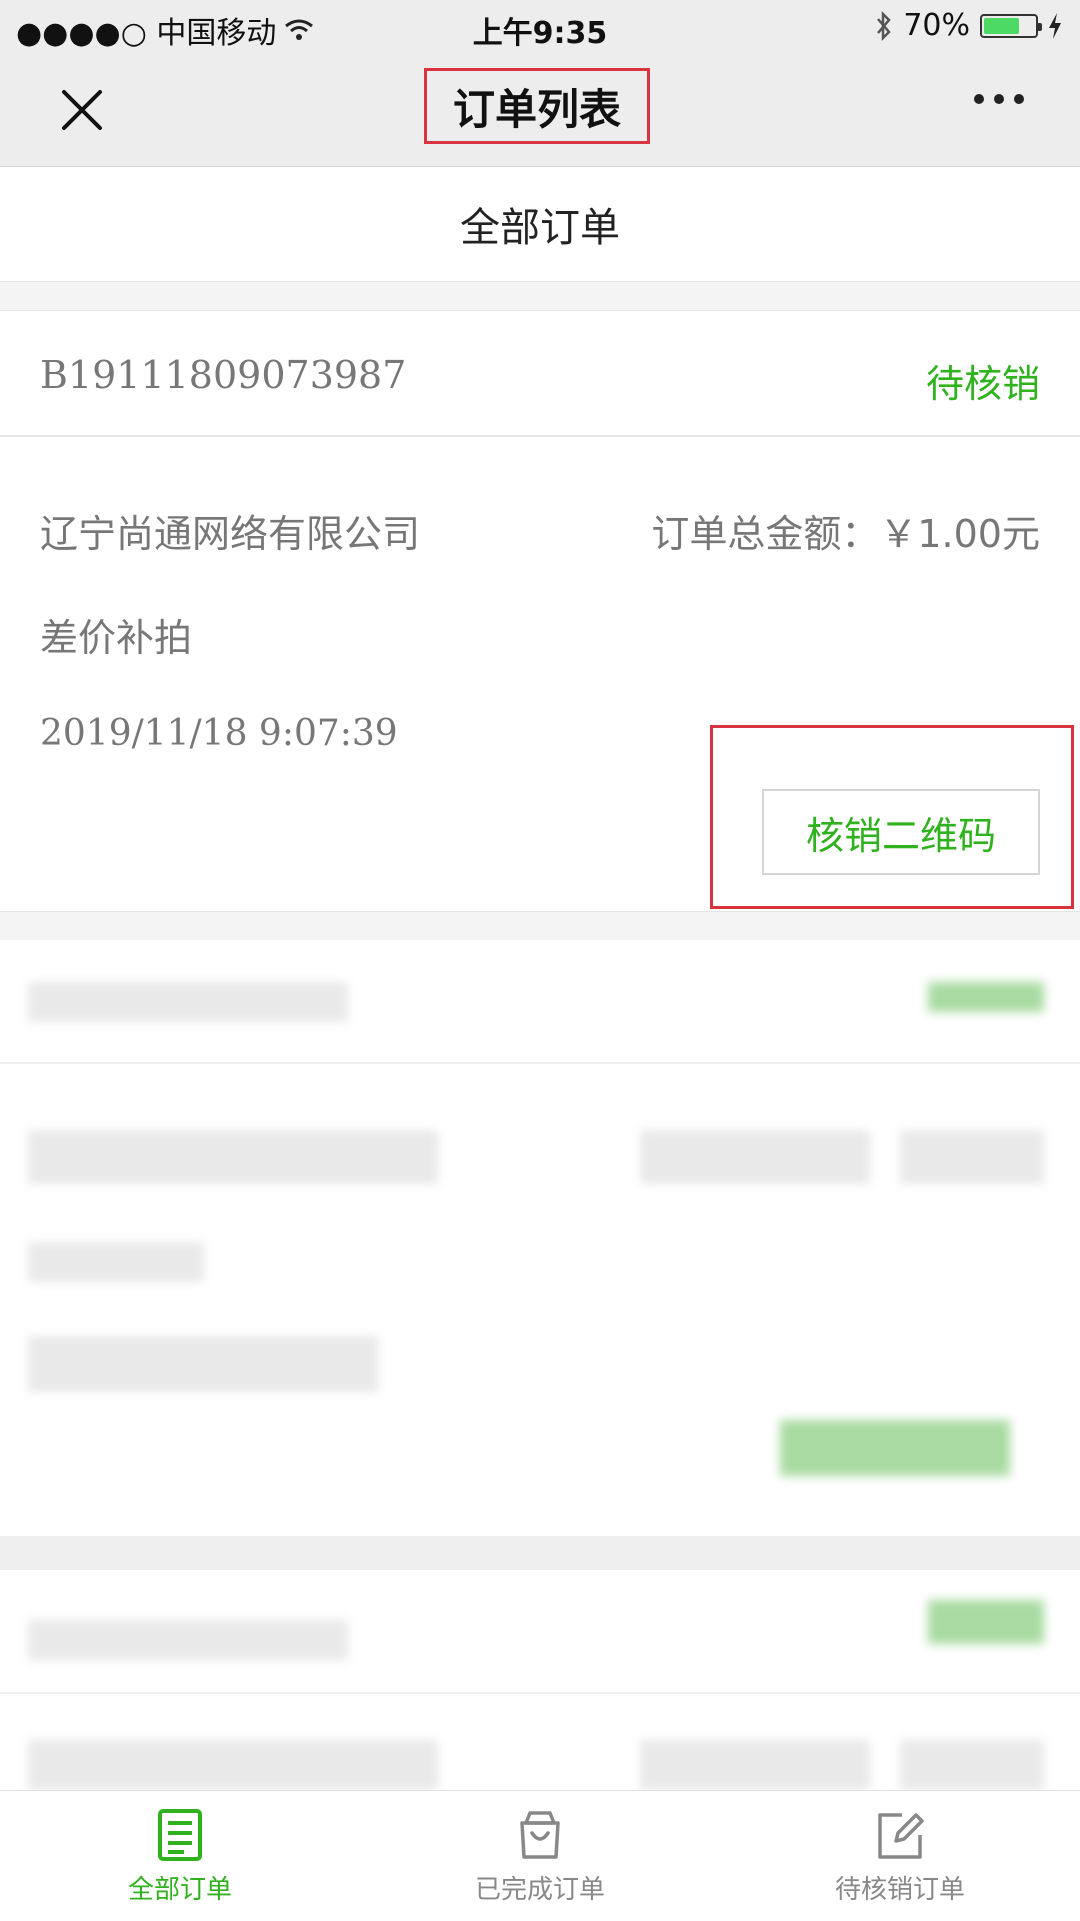  Describe the element at coordinates (1001, 25) in the screenshot. I see `battery-fill` at that location.